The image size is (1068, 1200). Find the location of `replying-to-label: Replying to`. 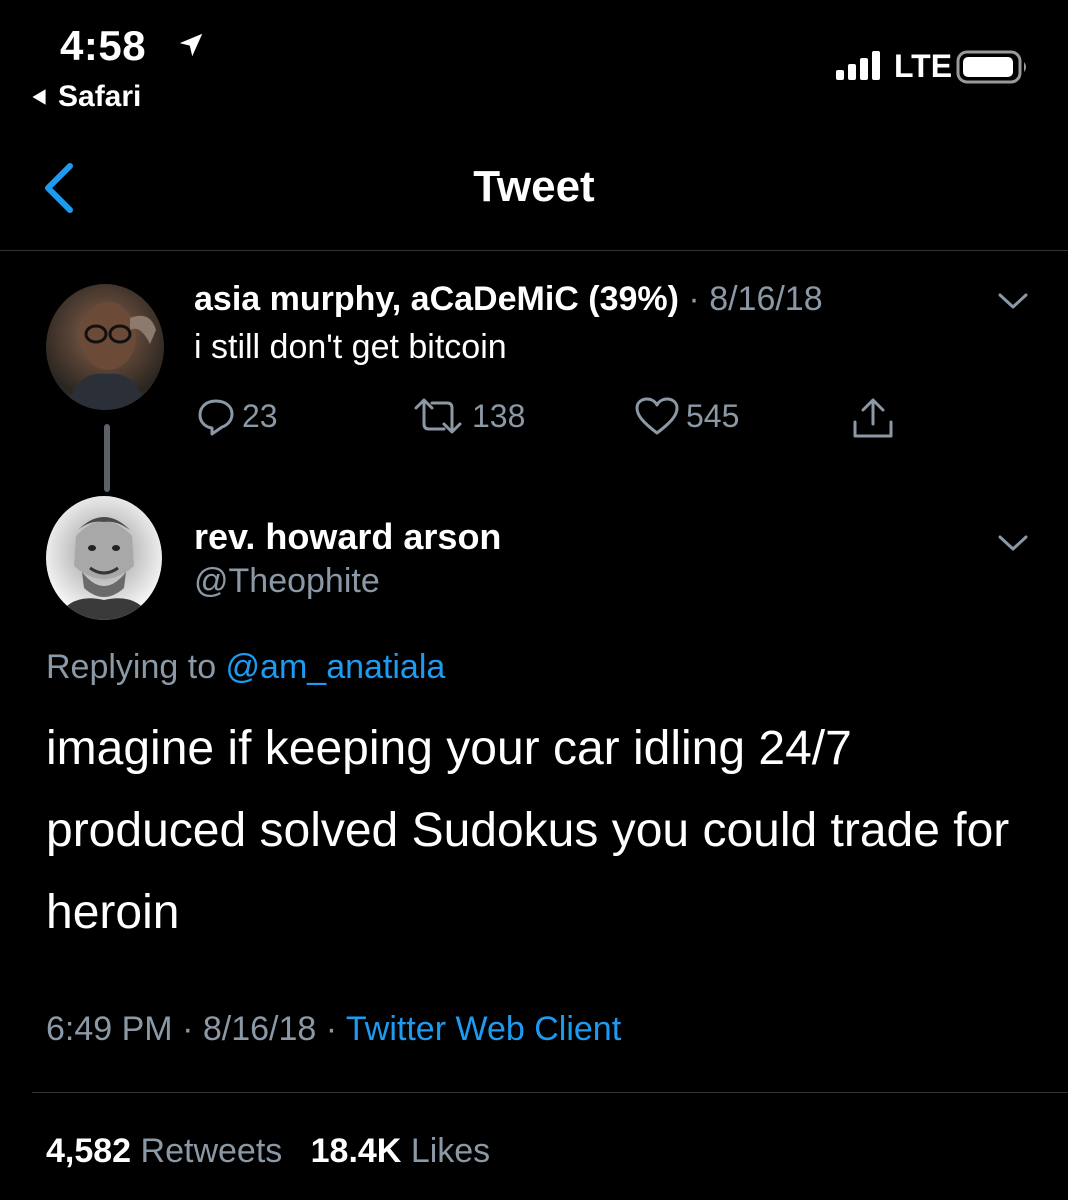

replying-to-label: Replying to is located at coordinates (136, 667).